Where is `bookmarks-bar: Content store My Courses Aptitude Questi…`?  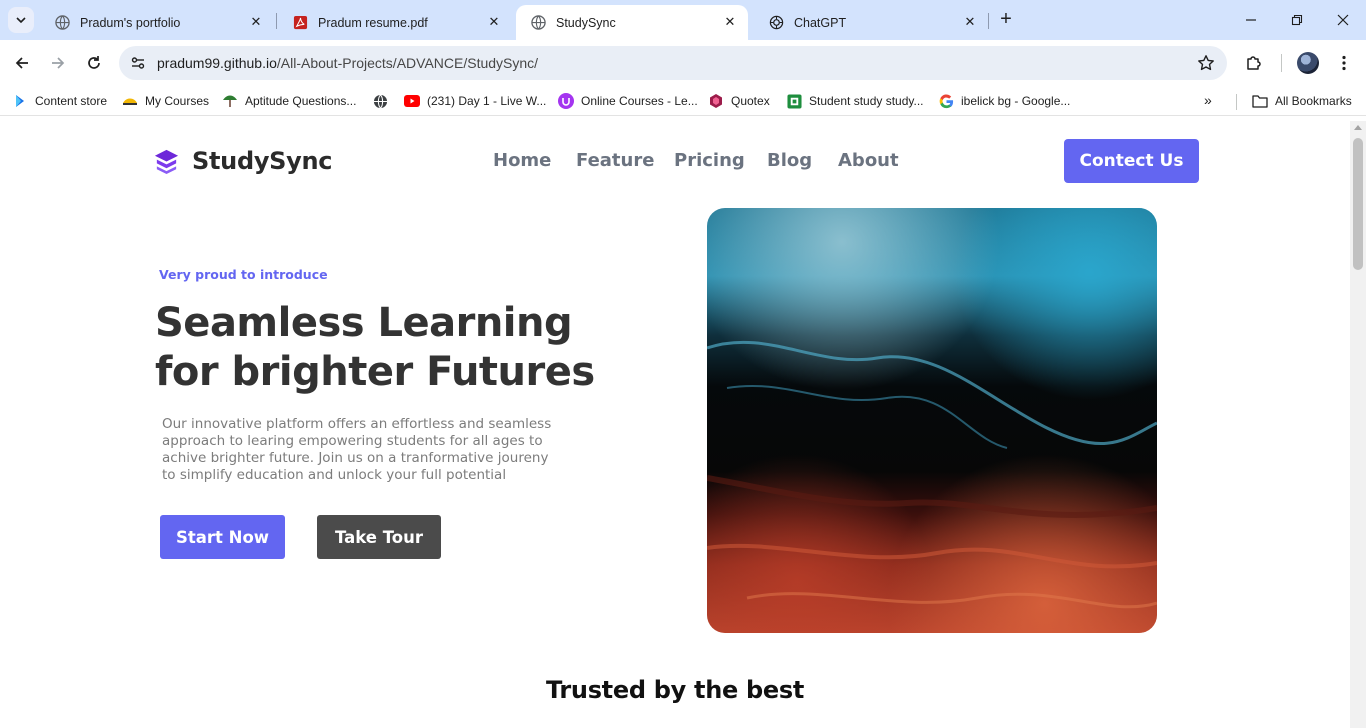
bookmarks-bar: Content store My Courses Aptitude Questi… is located at coordinates (683, 101).